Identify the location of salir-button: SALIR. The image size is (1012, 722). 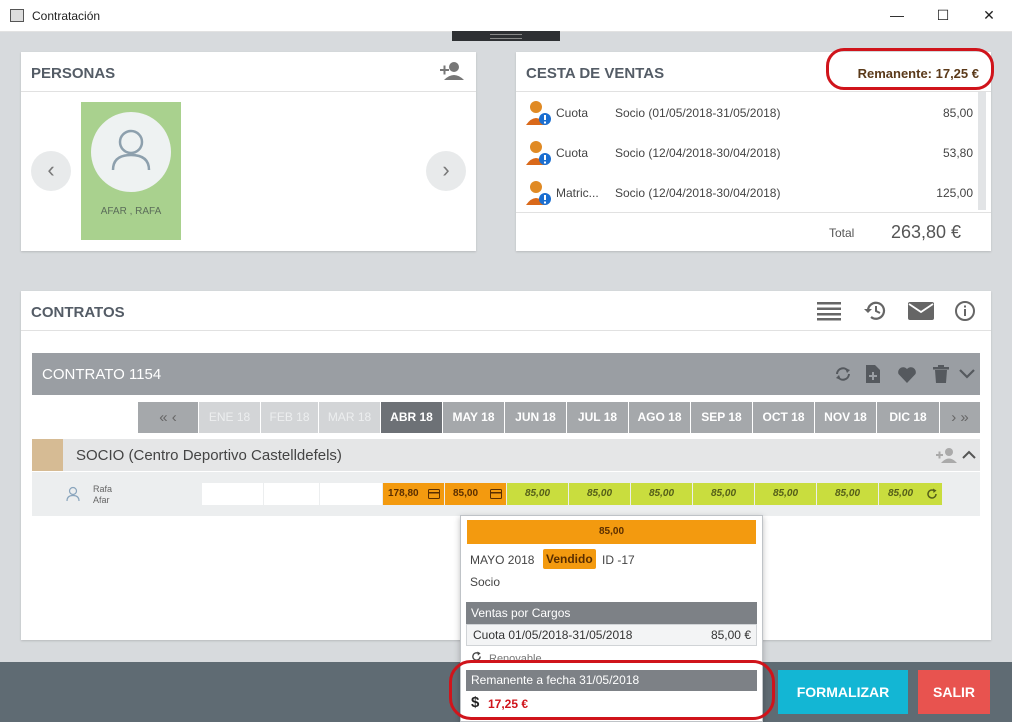
(954, 692).